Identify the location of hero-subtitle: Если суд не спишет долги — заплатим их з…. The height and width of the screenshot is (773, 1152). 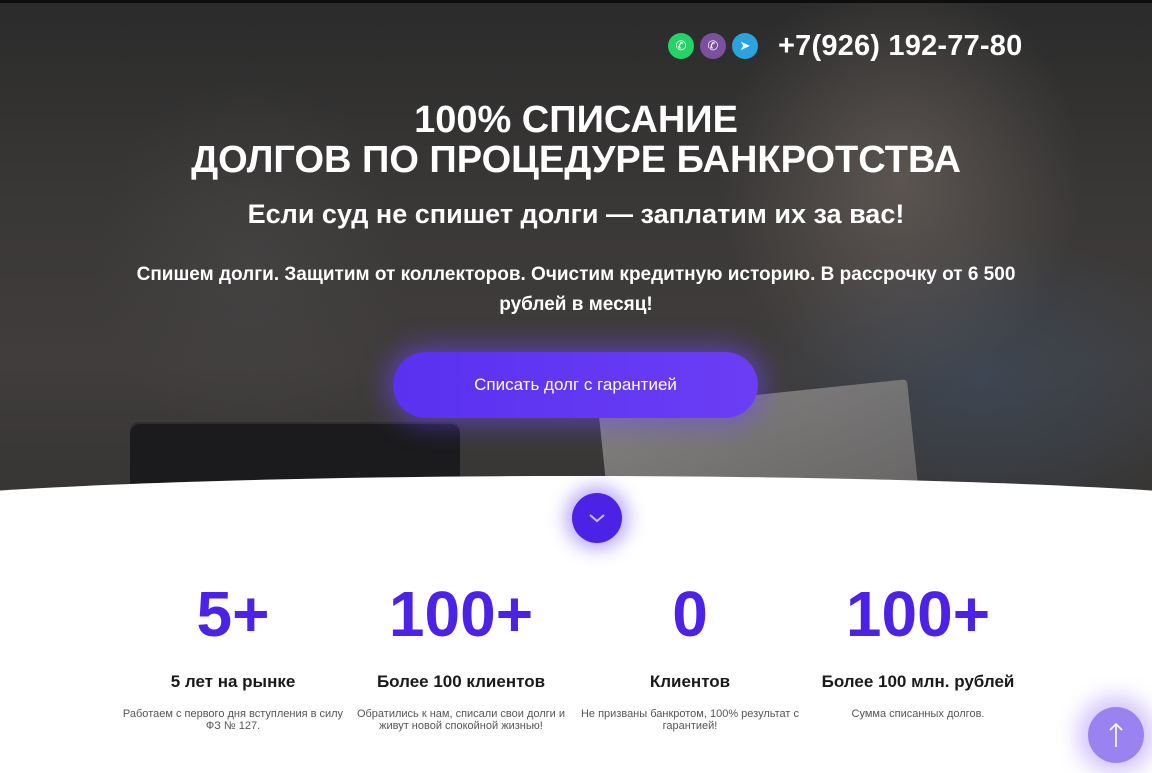
(576, 214).